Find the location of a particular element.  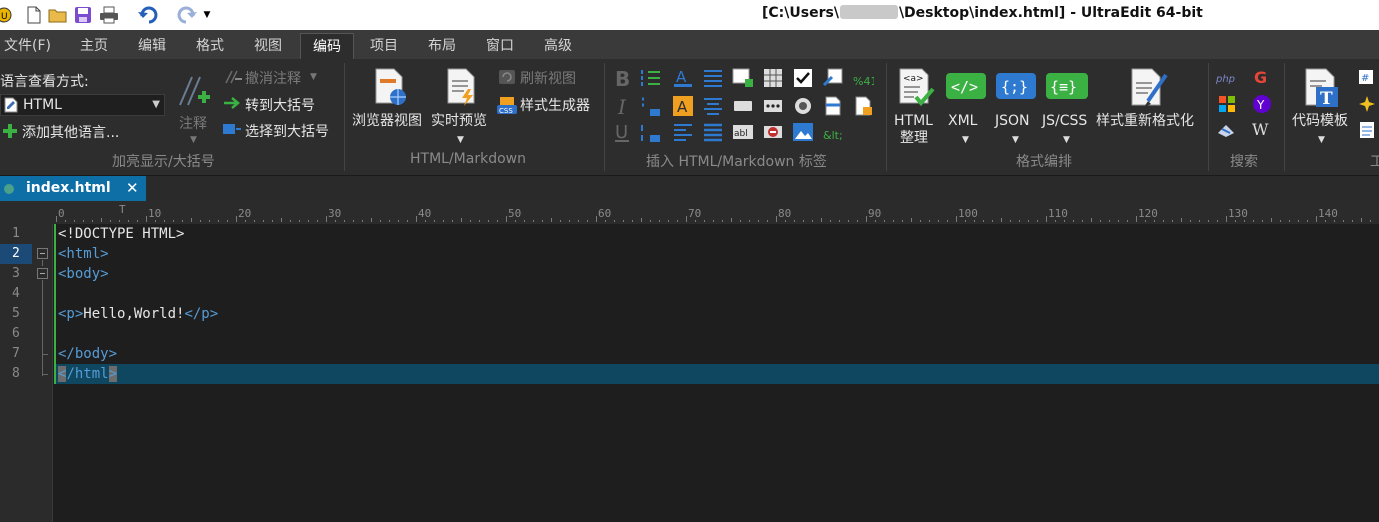

list-unordered-icon is located at coordinates (651, 106).